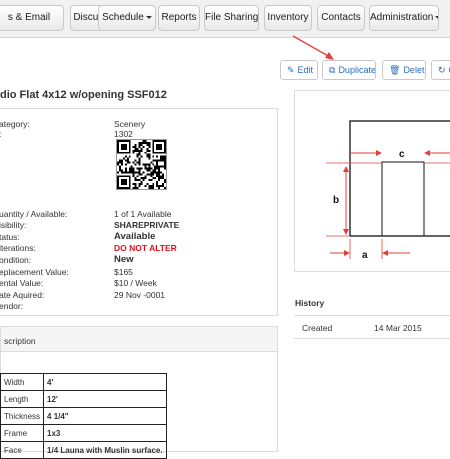  What do you see at coordinates (16, 260) in the screenshot?
I see `detail-label: ondition:` at bounding box center [16, 260].